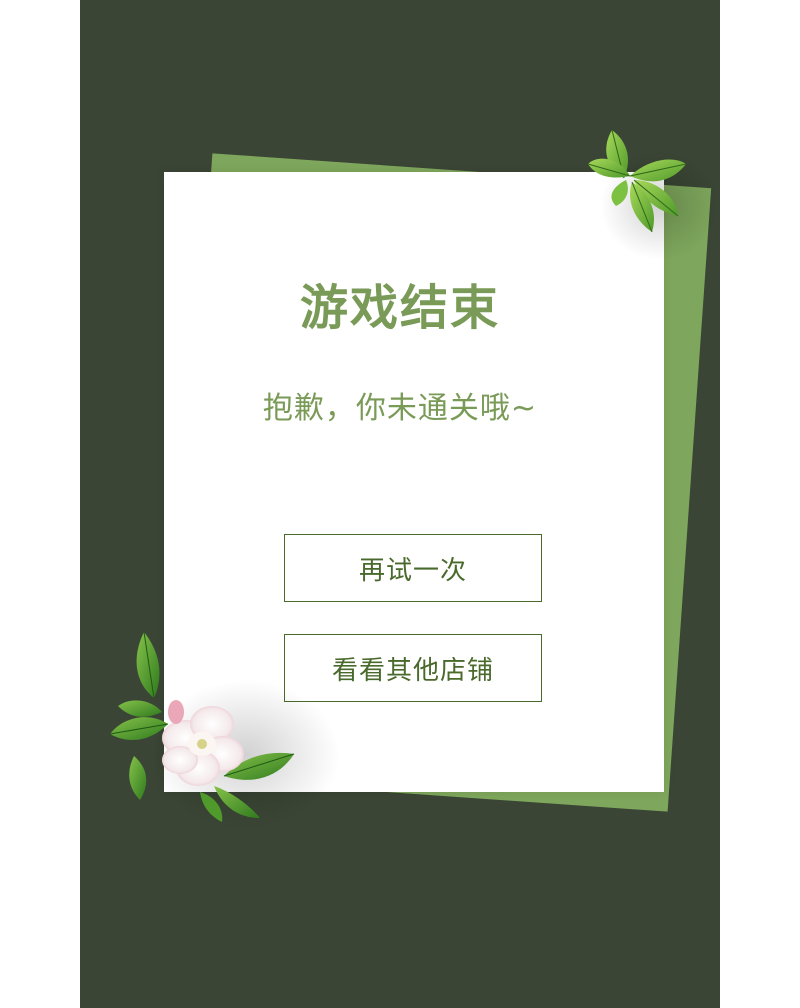 The width and height of the screenshot is (800, 1008). Describe the element at coordinates (202, 726) in the screenshot. I see `flower-with-leaves-icon` at that location.